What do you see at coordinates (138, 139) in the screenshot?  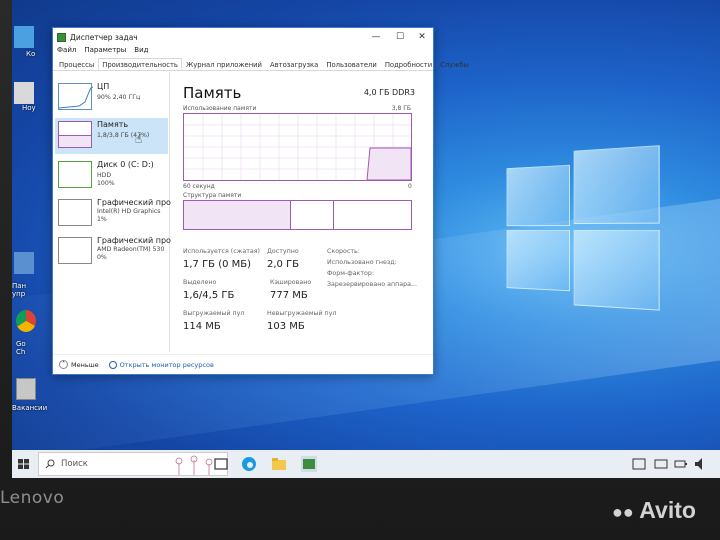 I see `mouse-cursor-icon: ☝` at bounding box center [138, 139].